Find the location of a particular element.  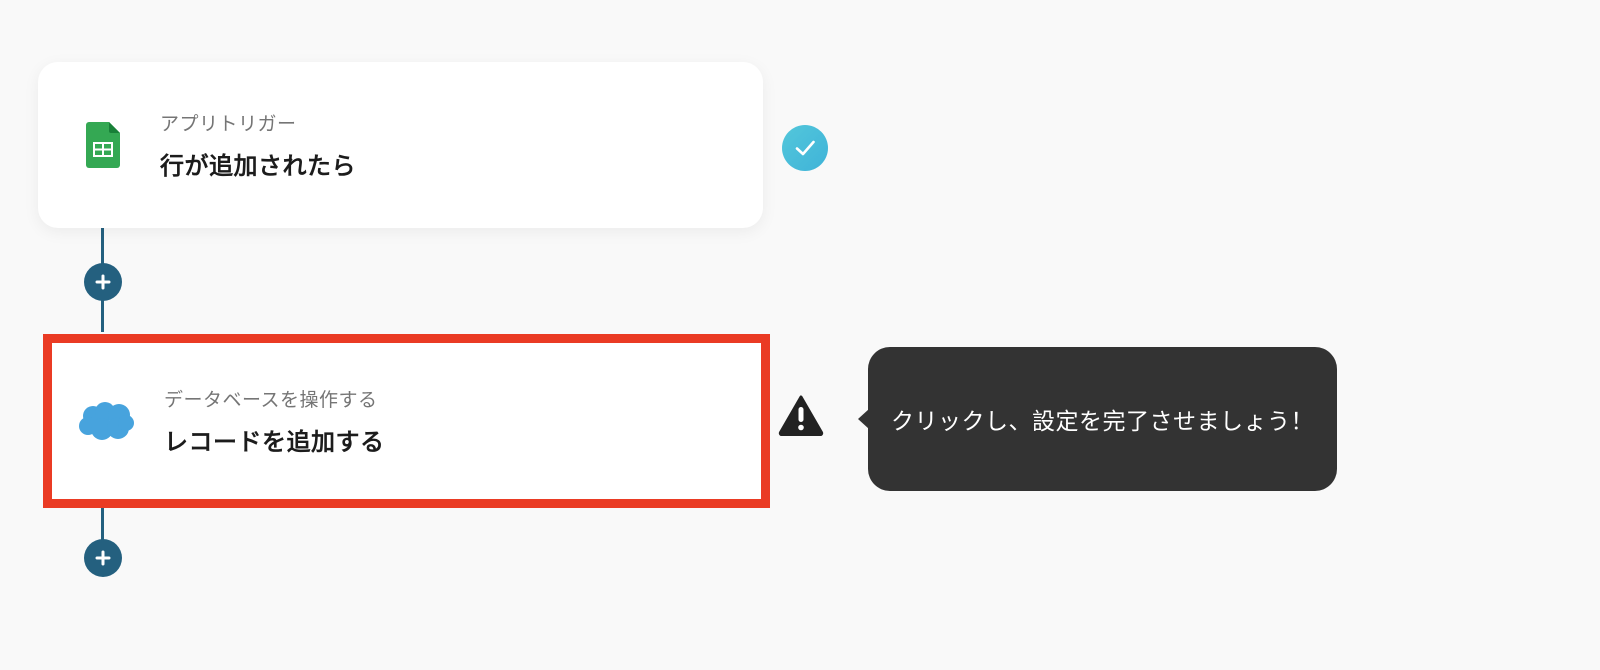

step-type-label: データベースを操作する is located at coordinates (271, 400).